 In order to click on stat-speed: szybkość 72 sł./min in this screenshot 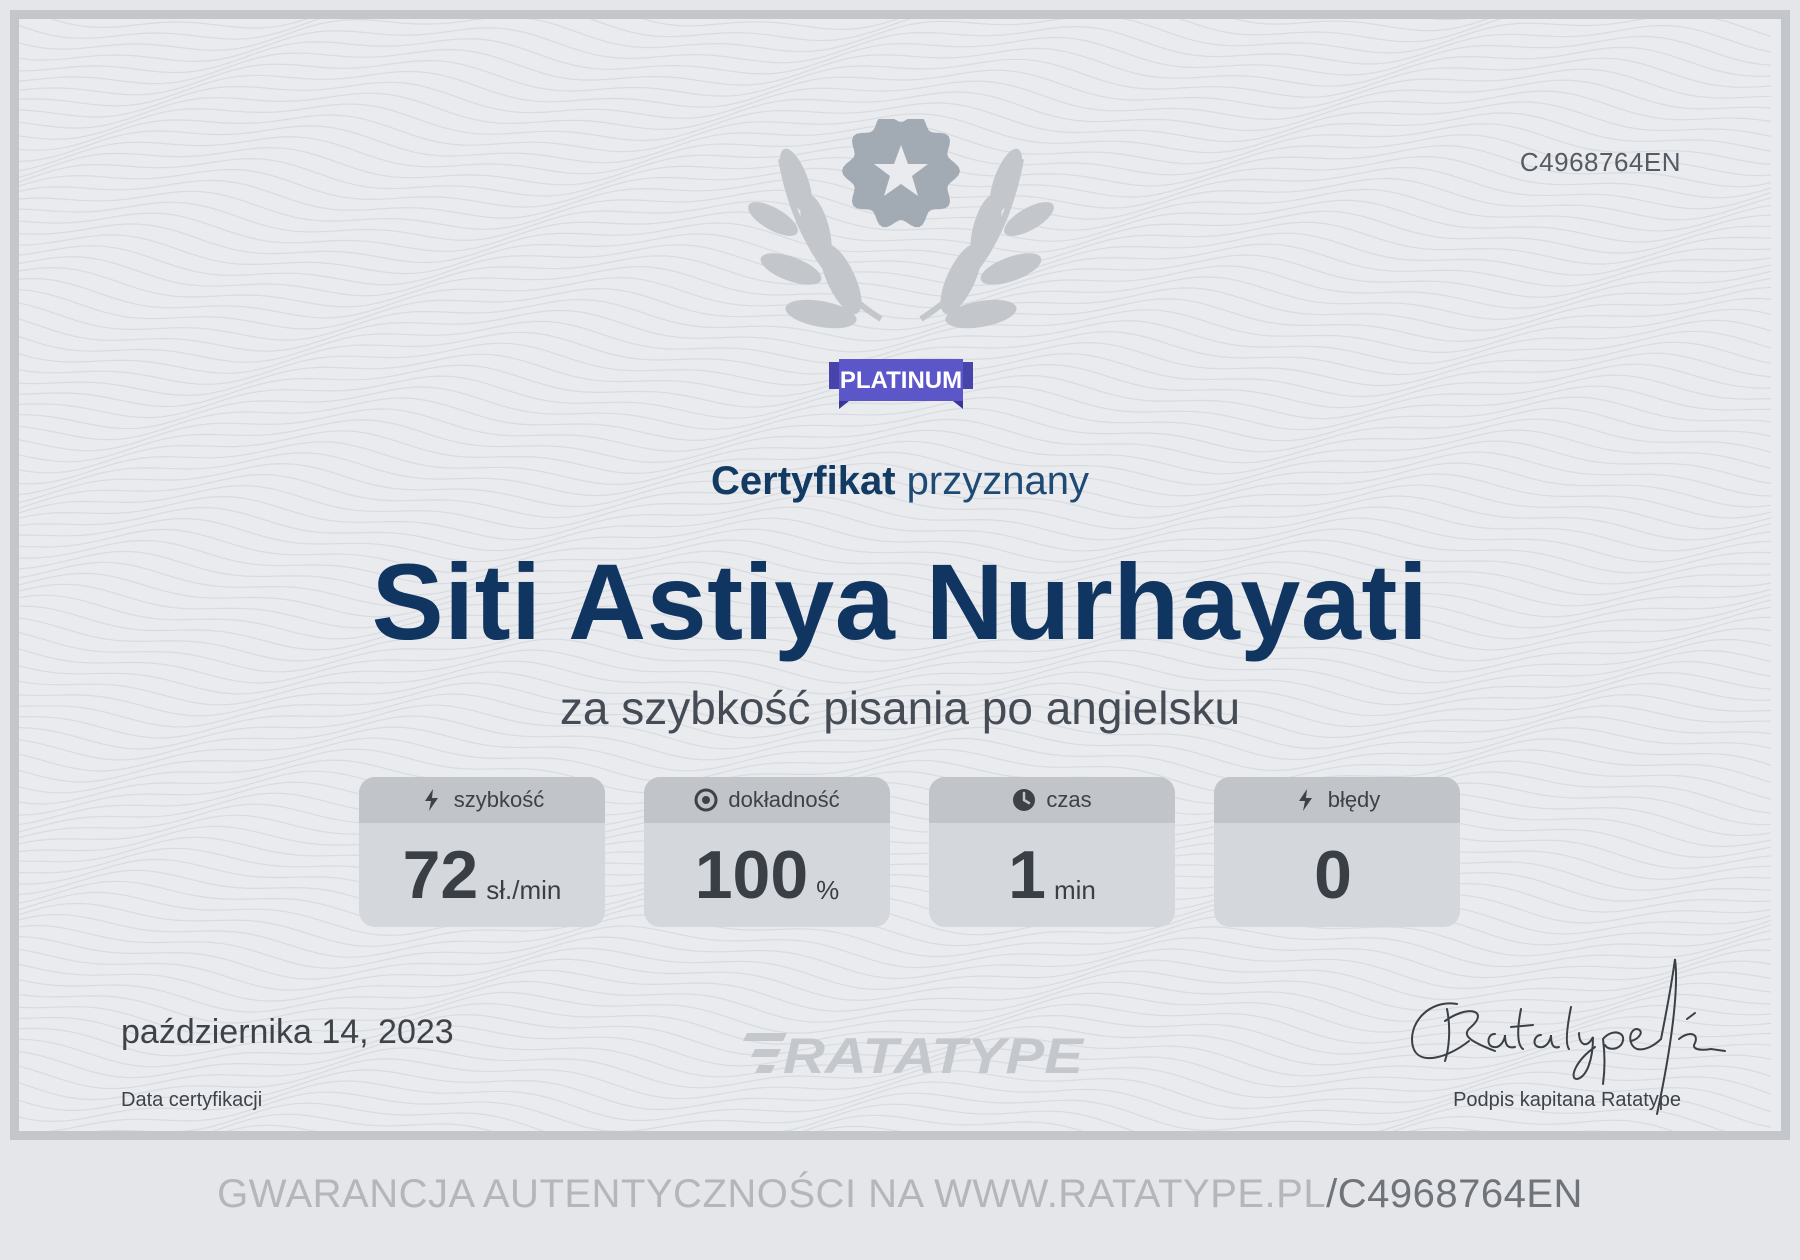, I will do `click(482, 852)`.